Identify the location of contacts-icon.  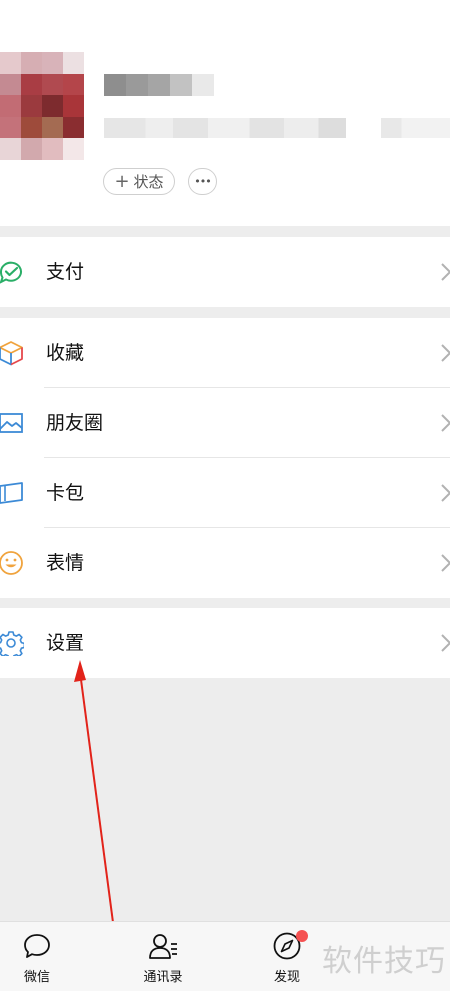
(163, 946).